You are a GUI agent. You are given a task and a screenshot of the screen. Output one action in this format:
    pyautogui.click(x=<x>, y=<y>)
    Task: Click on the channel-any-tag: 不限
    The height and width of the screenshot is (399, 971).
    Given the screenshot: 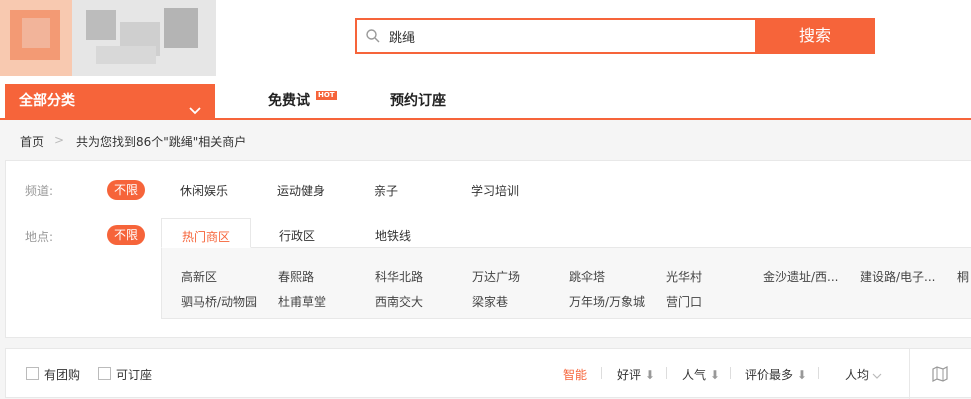 What is the action you would take?
    pyautogui.click(x=126, y=190)
    